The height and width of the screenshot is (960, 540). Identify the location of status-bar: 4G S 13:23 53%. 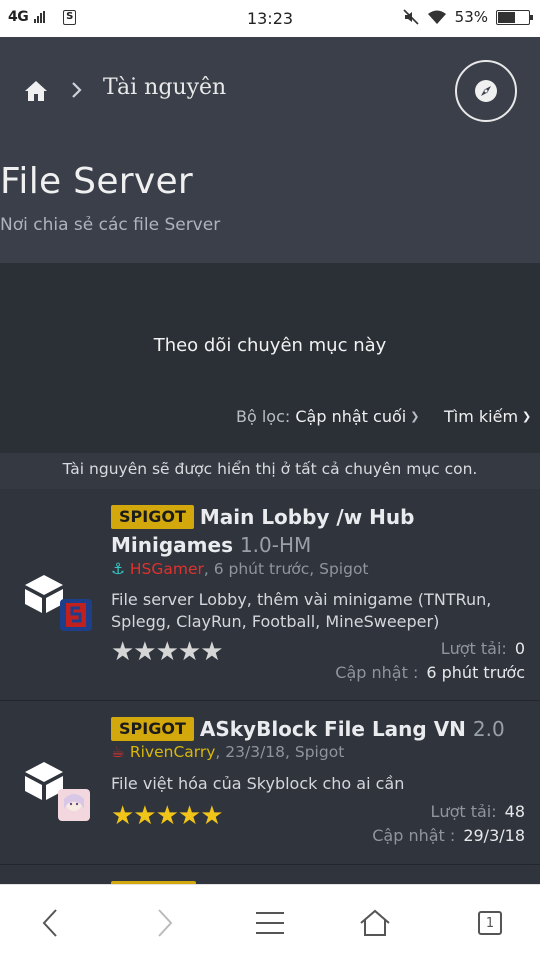
(270, 18).